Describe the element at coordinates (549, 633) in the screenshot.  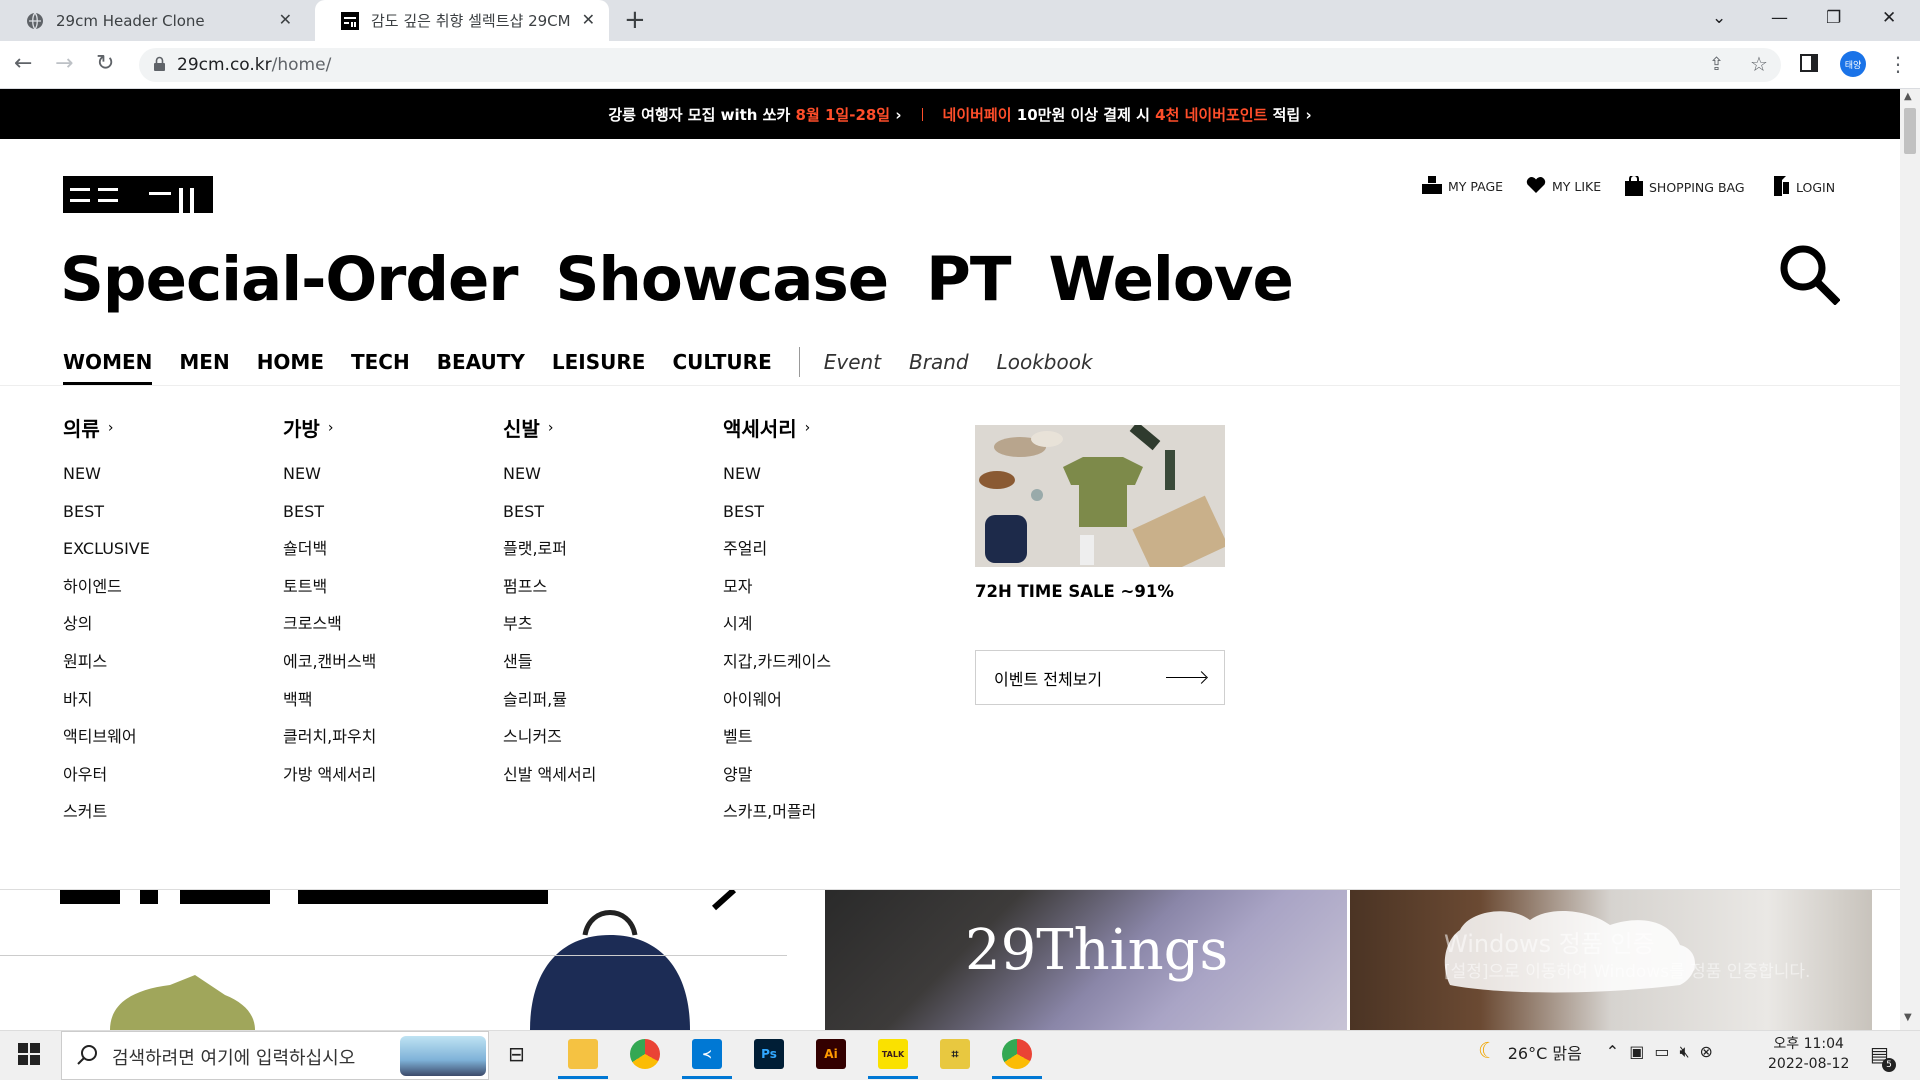
I see `list-item: 부츠` at that location.